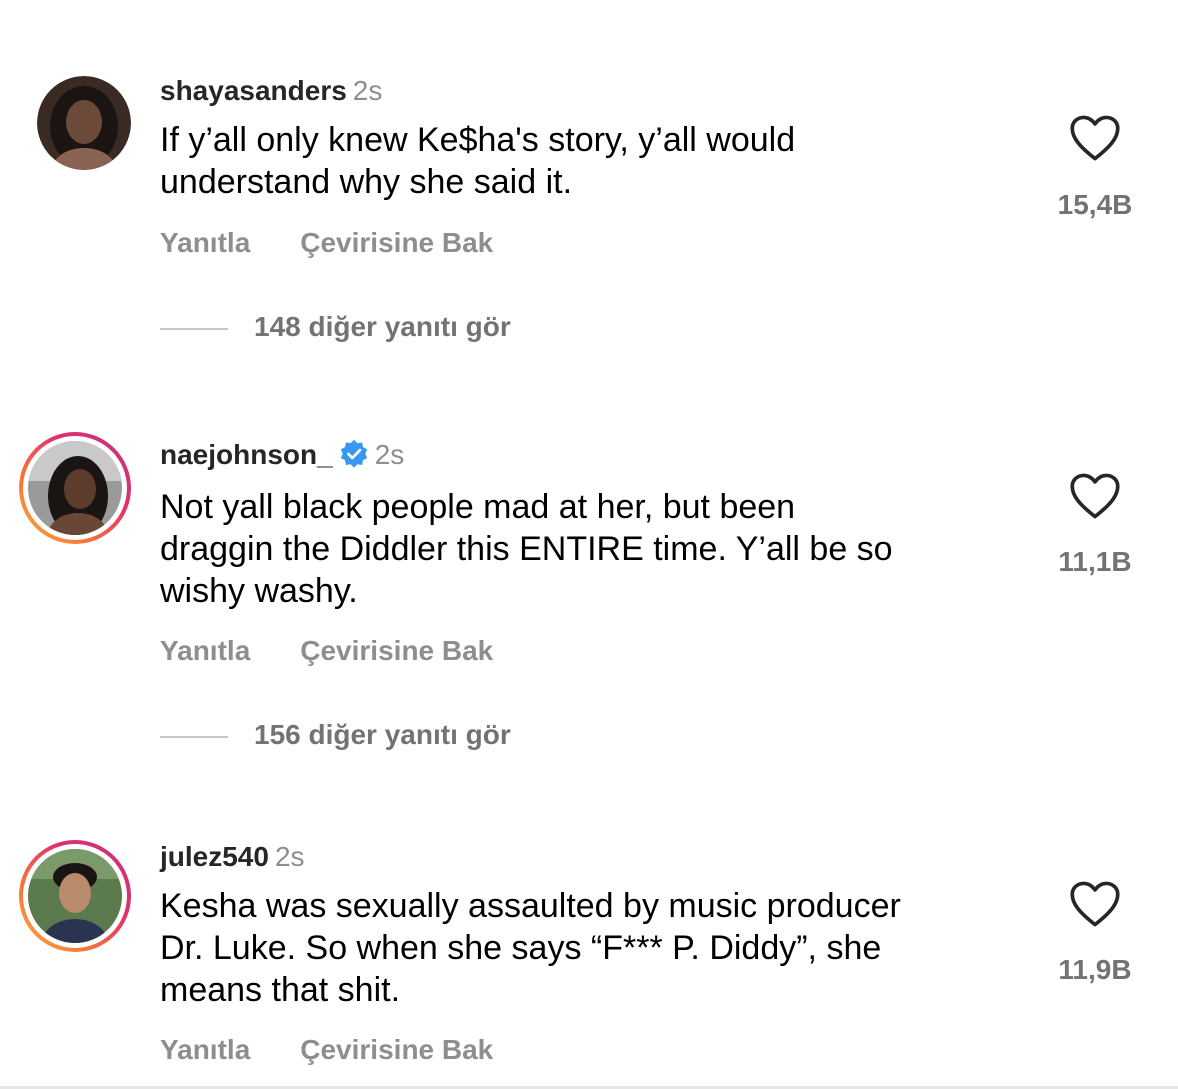 This screenshot has height=1089, width=1178. I want to click on avatar-story-ring, so click(75, 896).